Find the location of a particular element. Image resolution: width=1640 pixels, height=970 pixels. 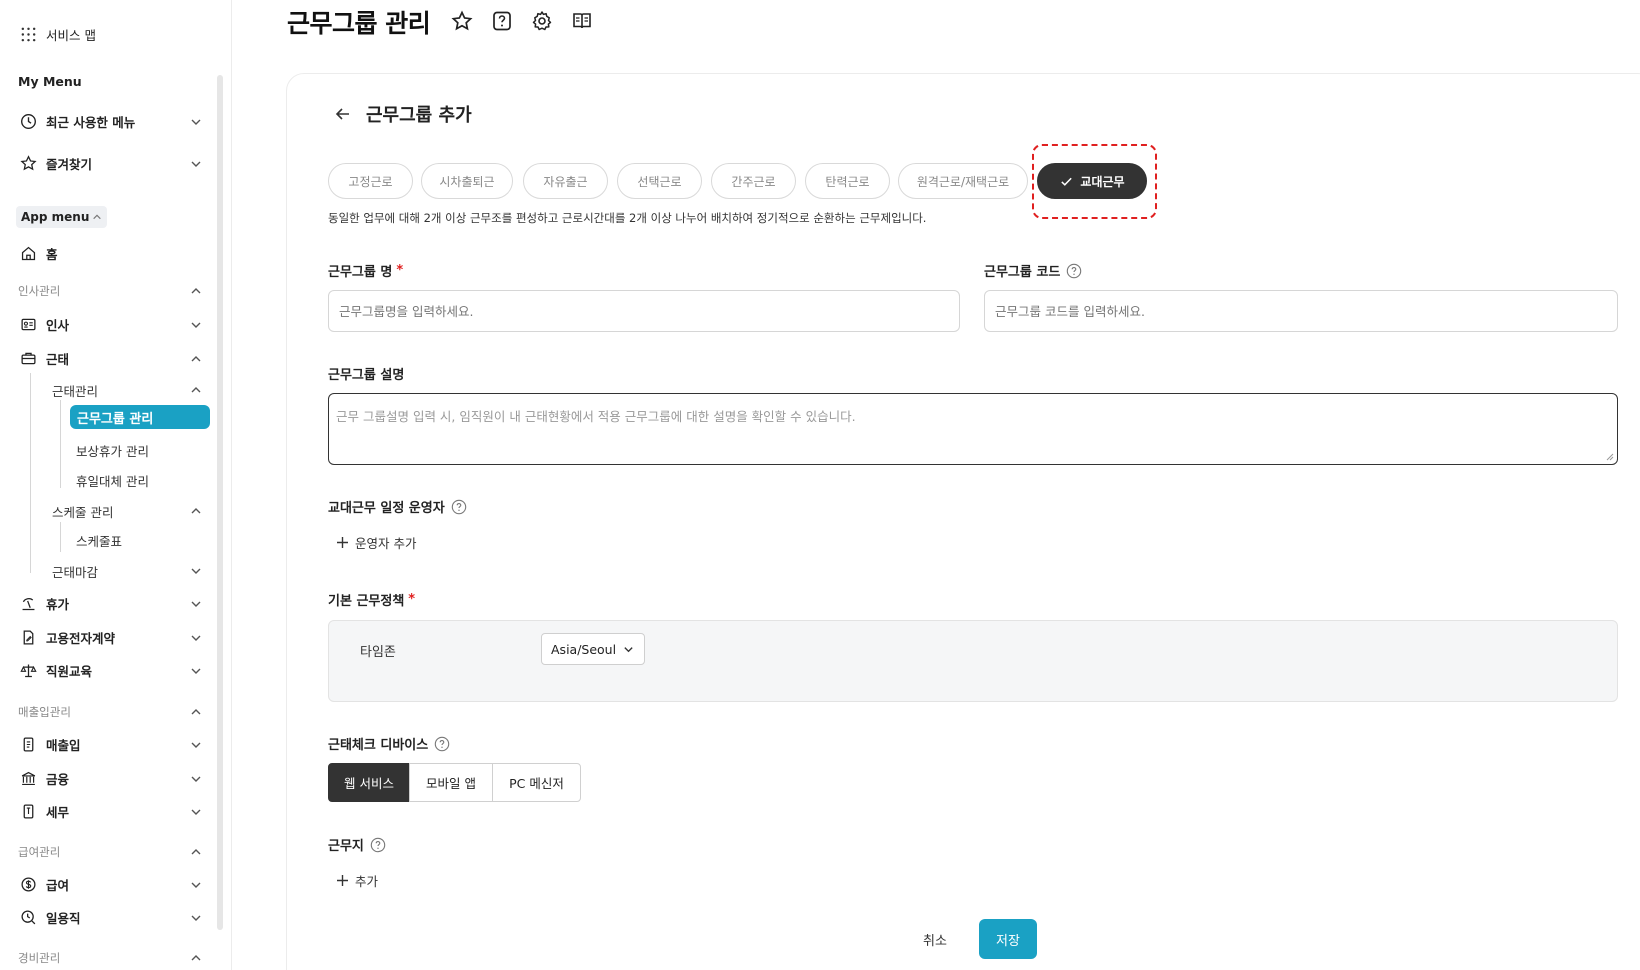

sidebar-item-comp-leave: 보상휴가 관리 is located at coordinates (112, 450).